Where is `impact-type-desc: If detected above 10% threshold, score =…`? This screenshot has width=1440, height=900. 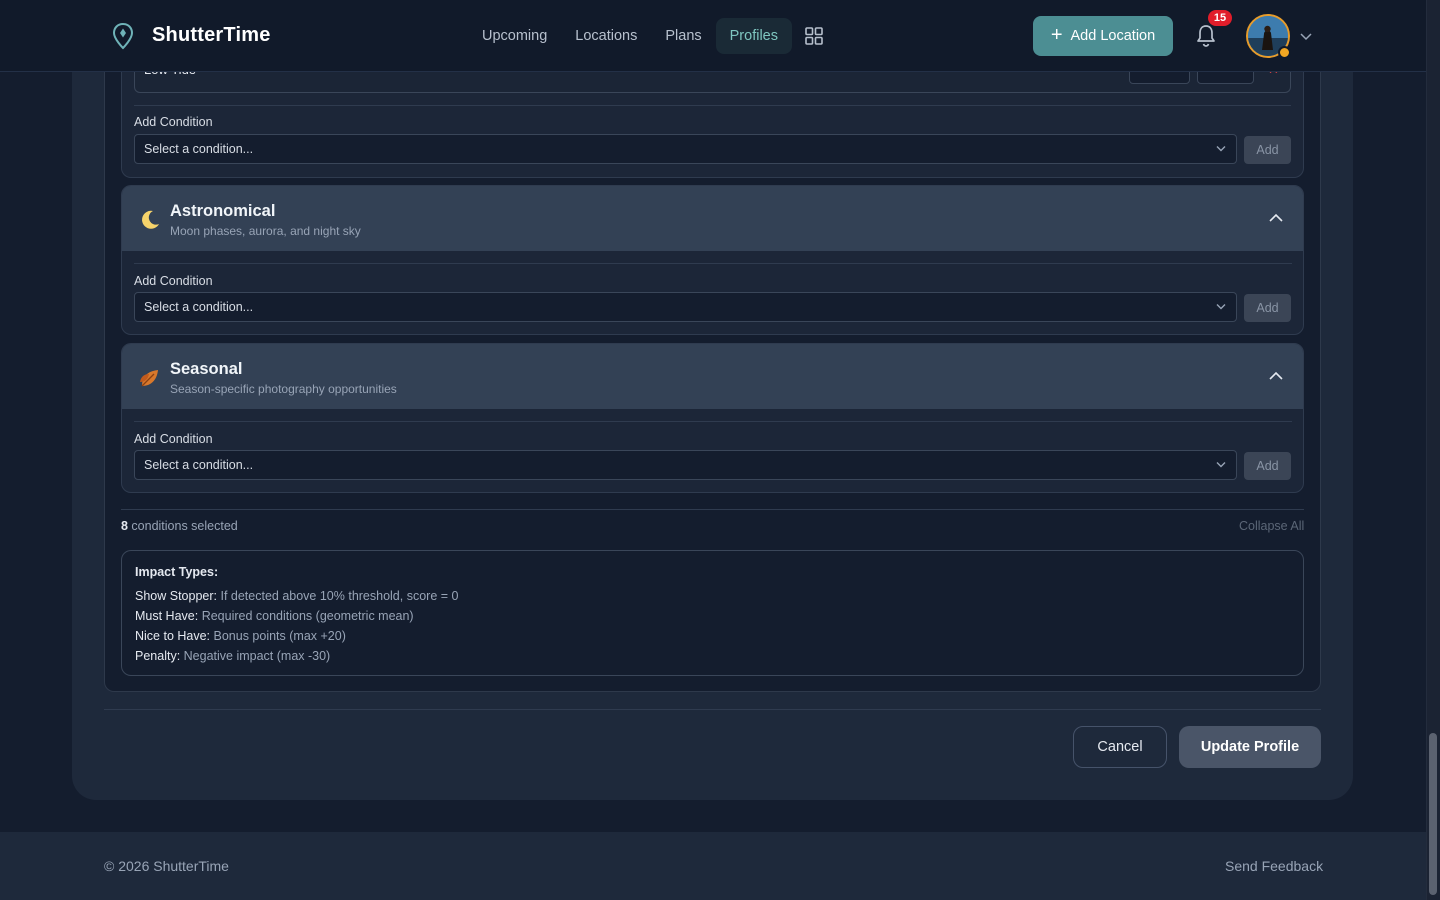 impact-type-desc: If detected above 10% threshold, score =… is located at coordinates (338, 596).